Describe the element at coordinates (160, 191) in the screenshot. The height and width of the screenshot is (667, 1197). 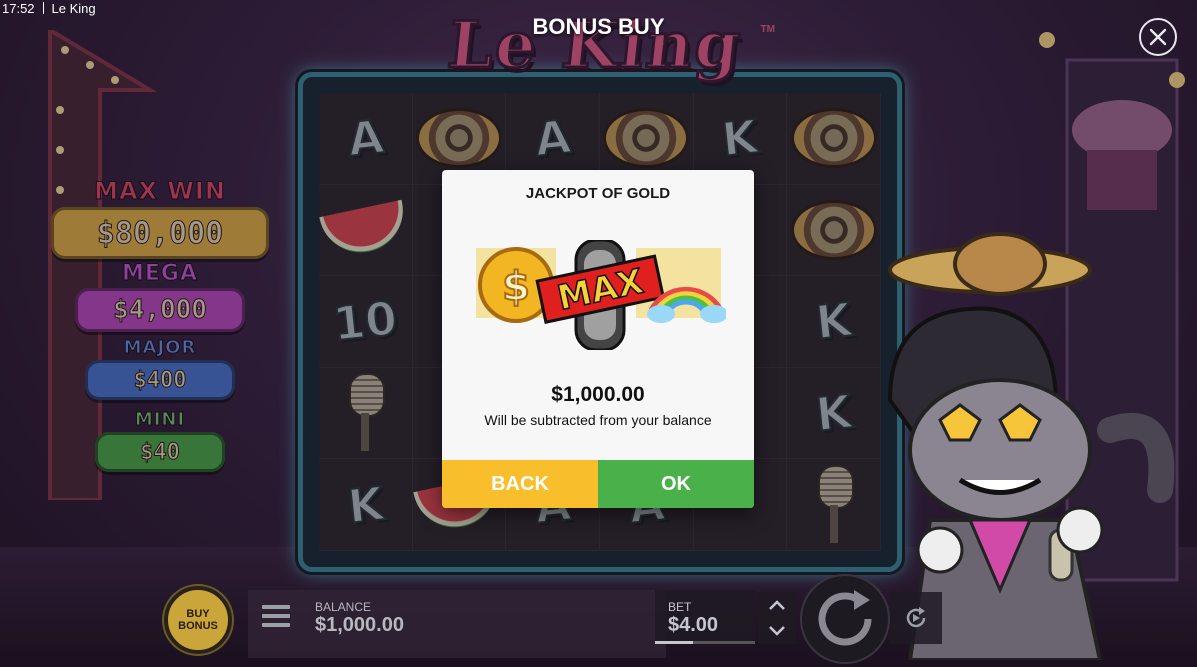
I see `jackpot-name: MAX WIN` at that location.